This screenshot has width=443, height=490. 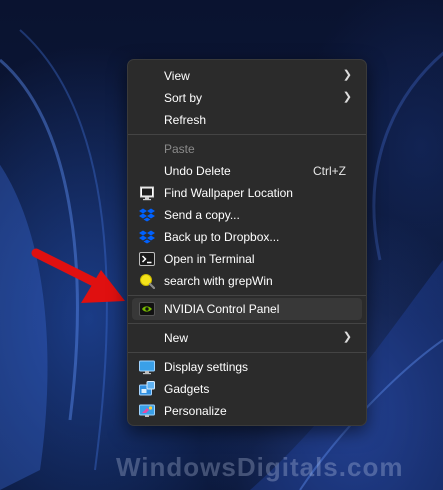 What do you see at coordinates (195, 411) in the screenshot?
I see `menu-item-label: Personalize` at bounding box center [195, 411].